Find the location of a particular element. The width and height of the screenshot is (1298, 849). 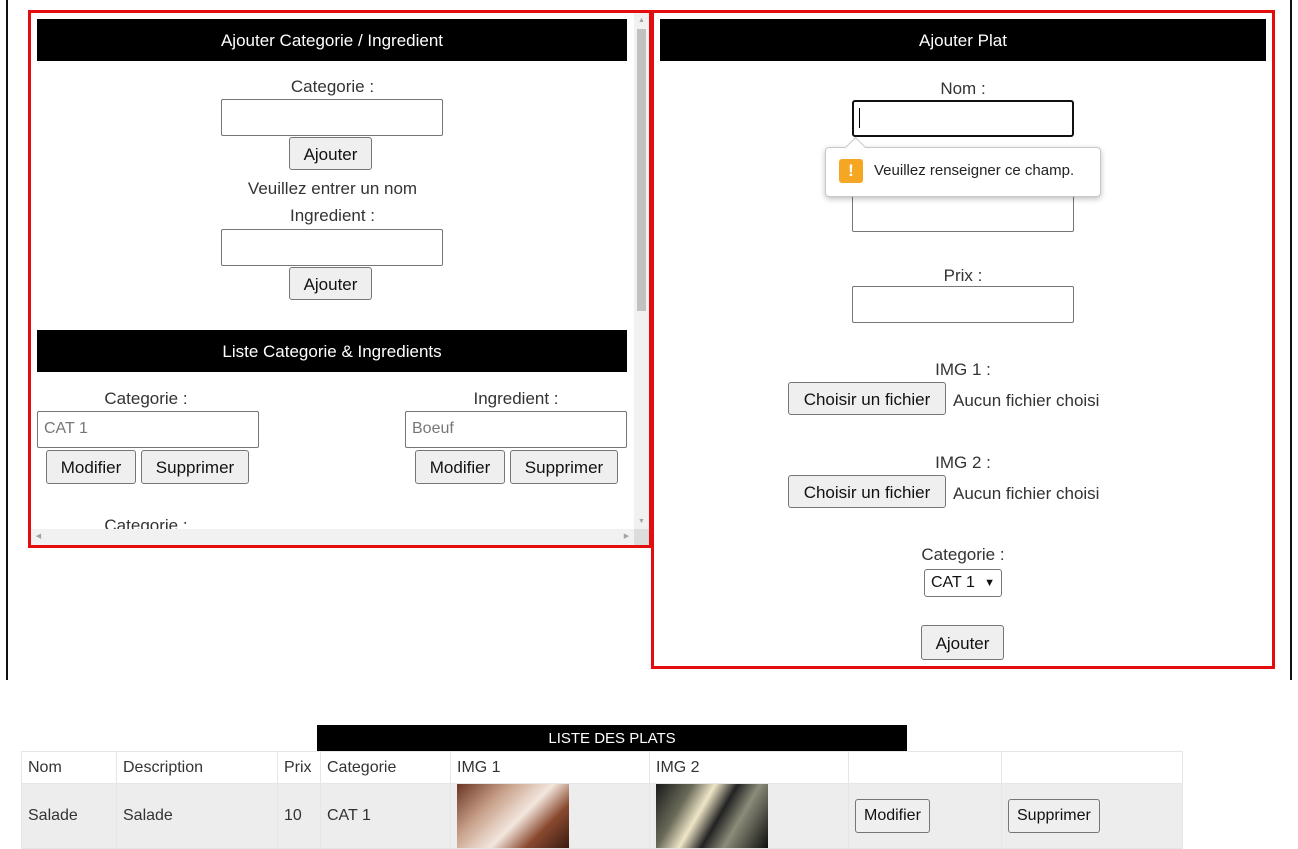

scroll-up-icon: ▲ is located at coordinates (641, 20).